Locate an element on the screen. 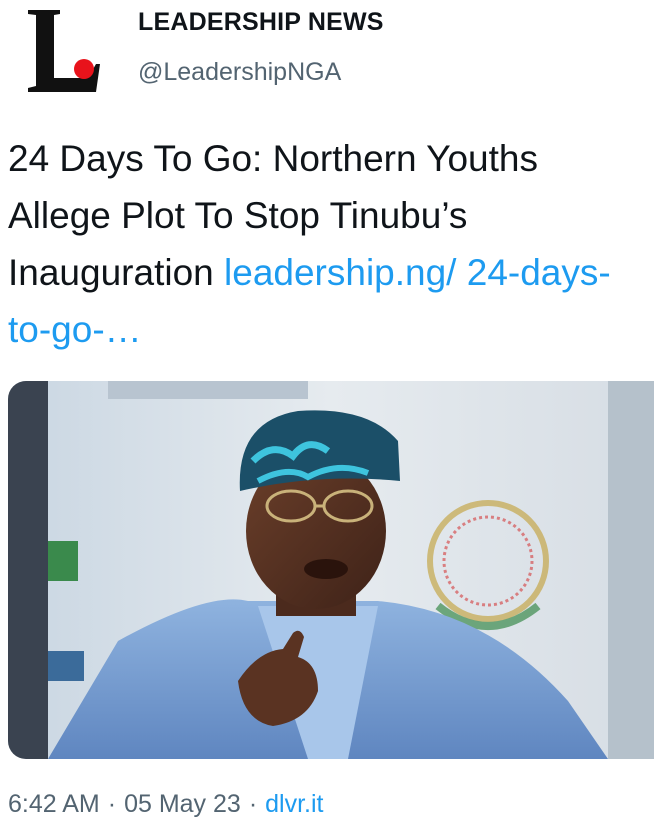  tweet-time: 6:42 AM is located at coordinates (54, 804).